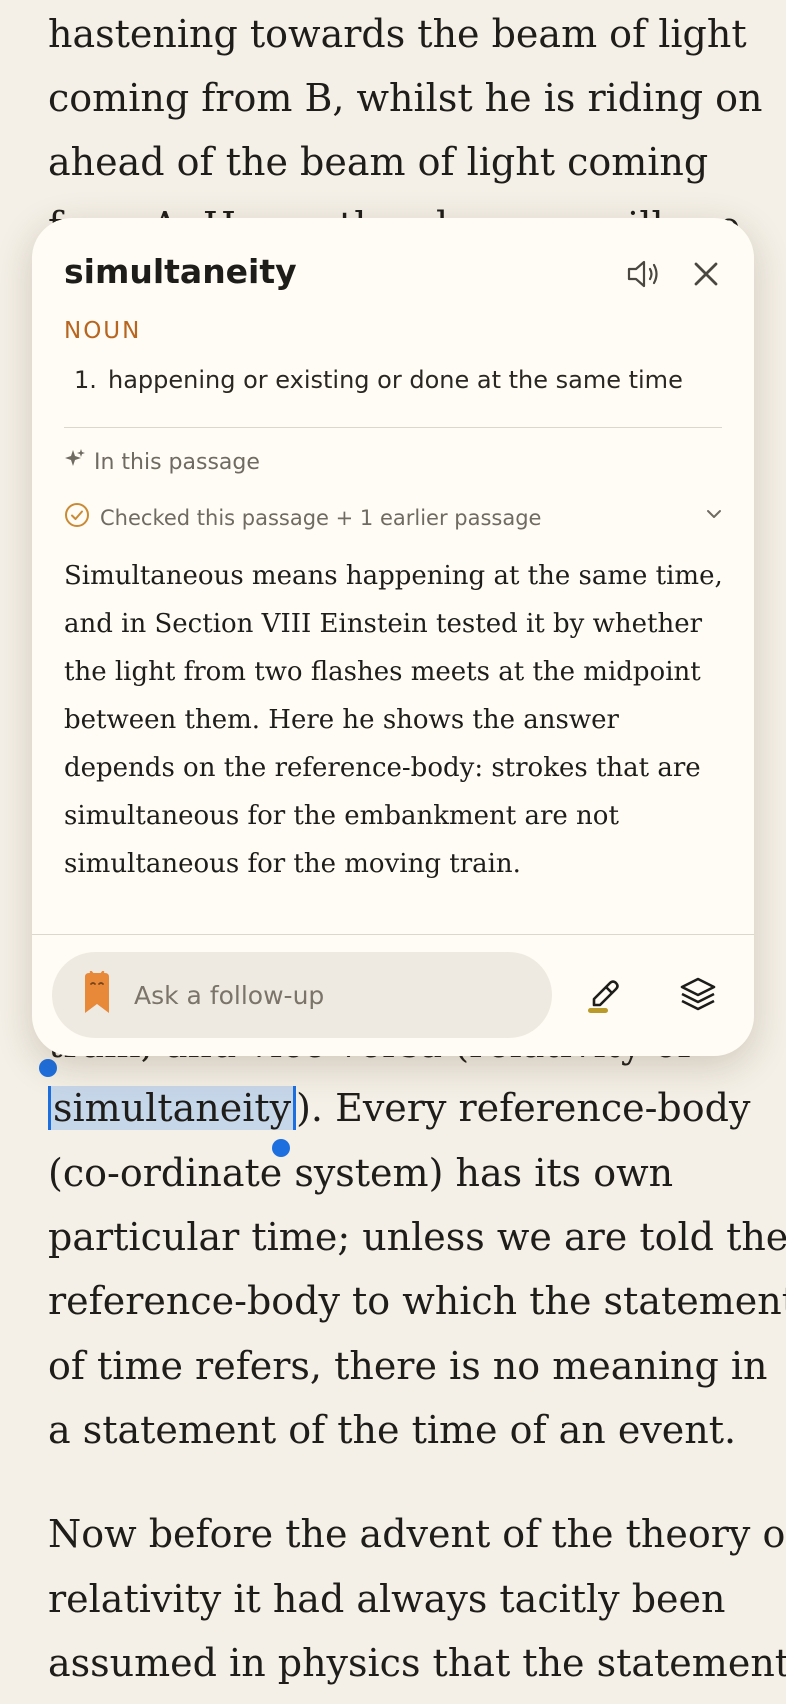 This screenshot has width=786, height=1704. What do you see at coordinates (177, 462) in the screenshot?
I see `in-passage-label: In this passage` at bounding box center [177, 462].